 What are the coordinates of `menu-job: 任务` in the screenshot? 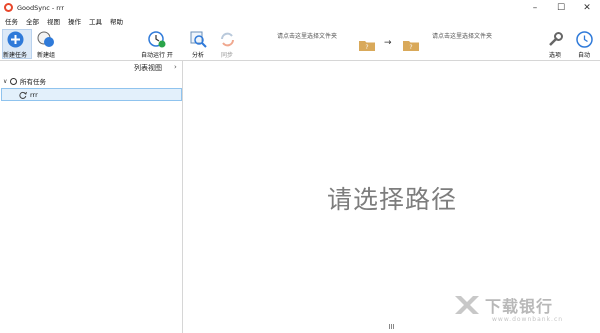 It's located at (11, 21).